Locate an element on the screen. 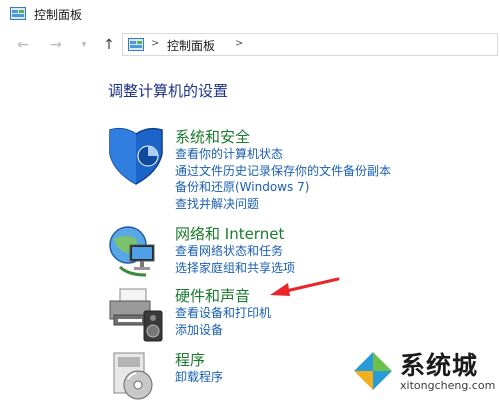 Image resolution: width=500 pixels, height=400 pixels. navigation-bar: ← → ▾ ↑ > 控制面板 > is located at coordinates (250, 45).